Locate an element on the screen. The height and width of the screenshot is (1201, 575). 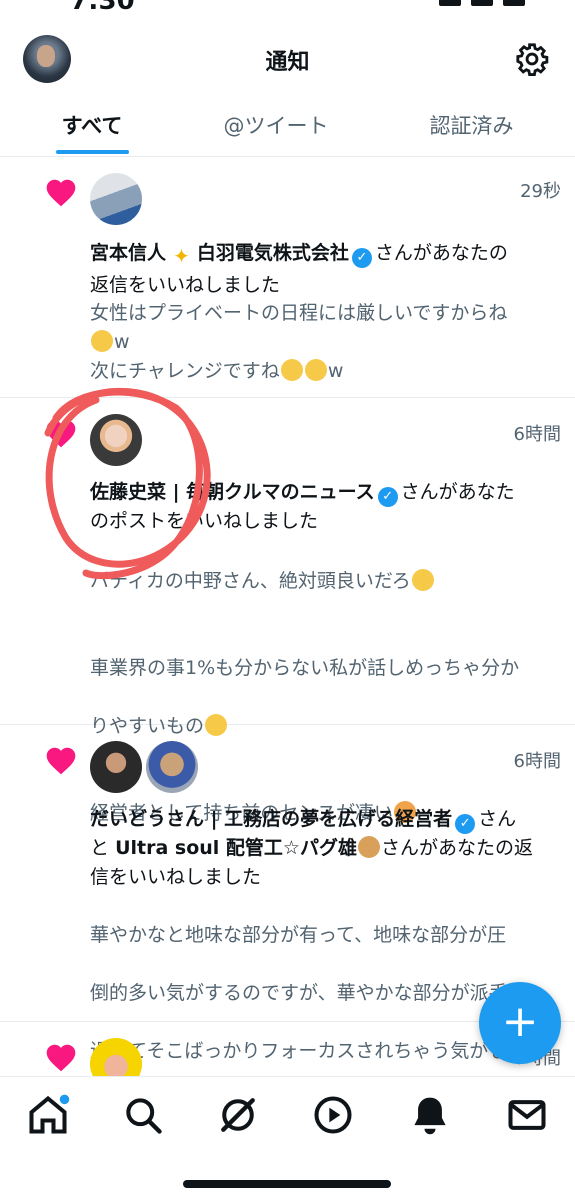
top-bar: 通知 is located at coordinates (287, 54).